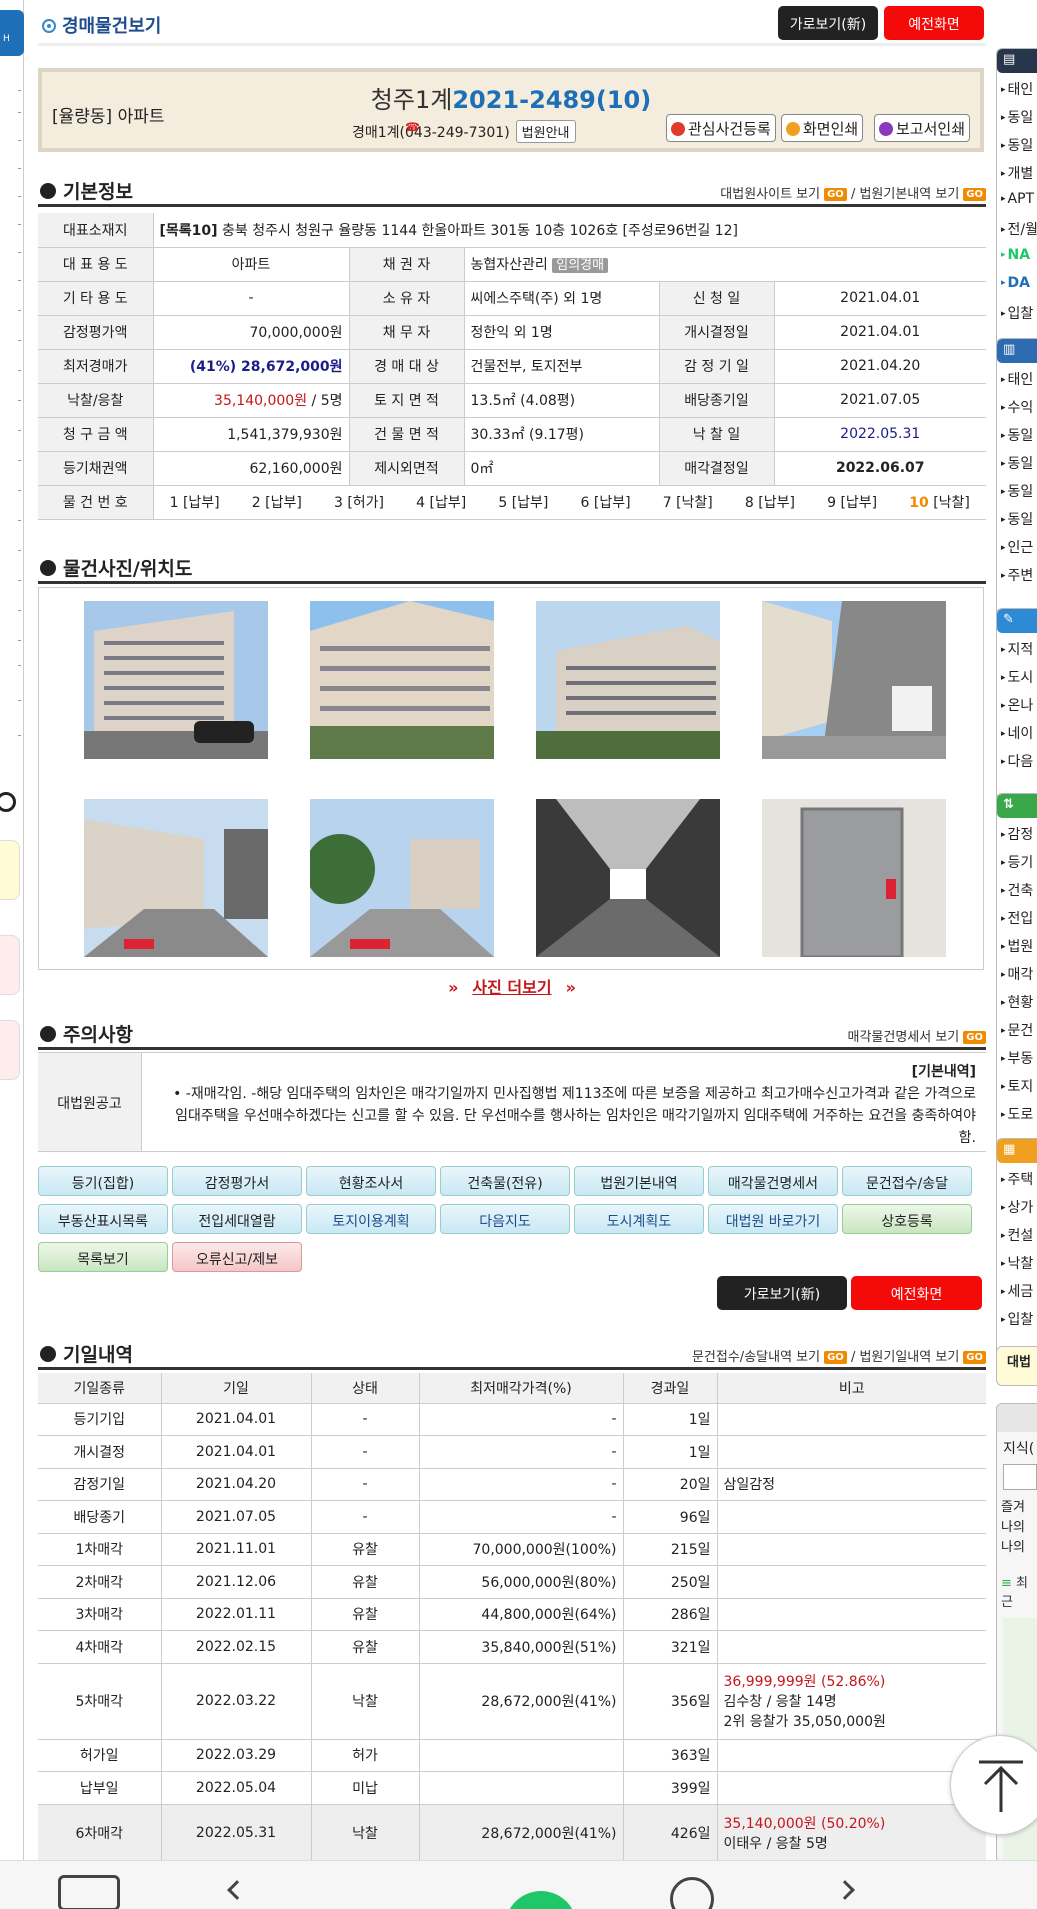 The height and width of the screenshot is (1909, 1037). I want to click on right-side-banner: 대법, so click(1016, 1366).